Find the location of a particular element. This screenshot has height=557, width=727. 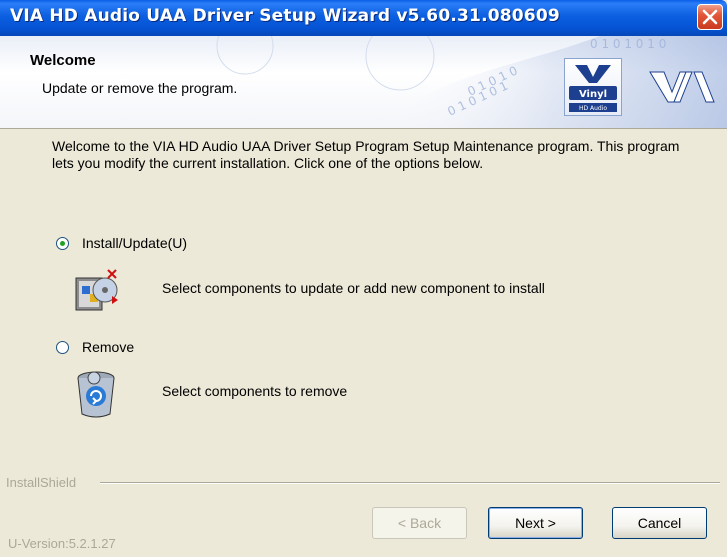

install-update-icon is located at coordinates (97, 293).